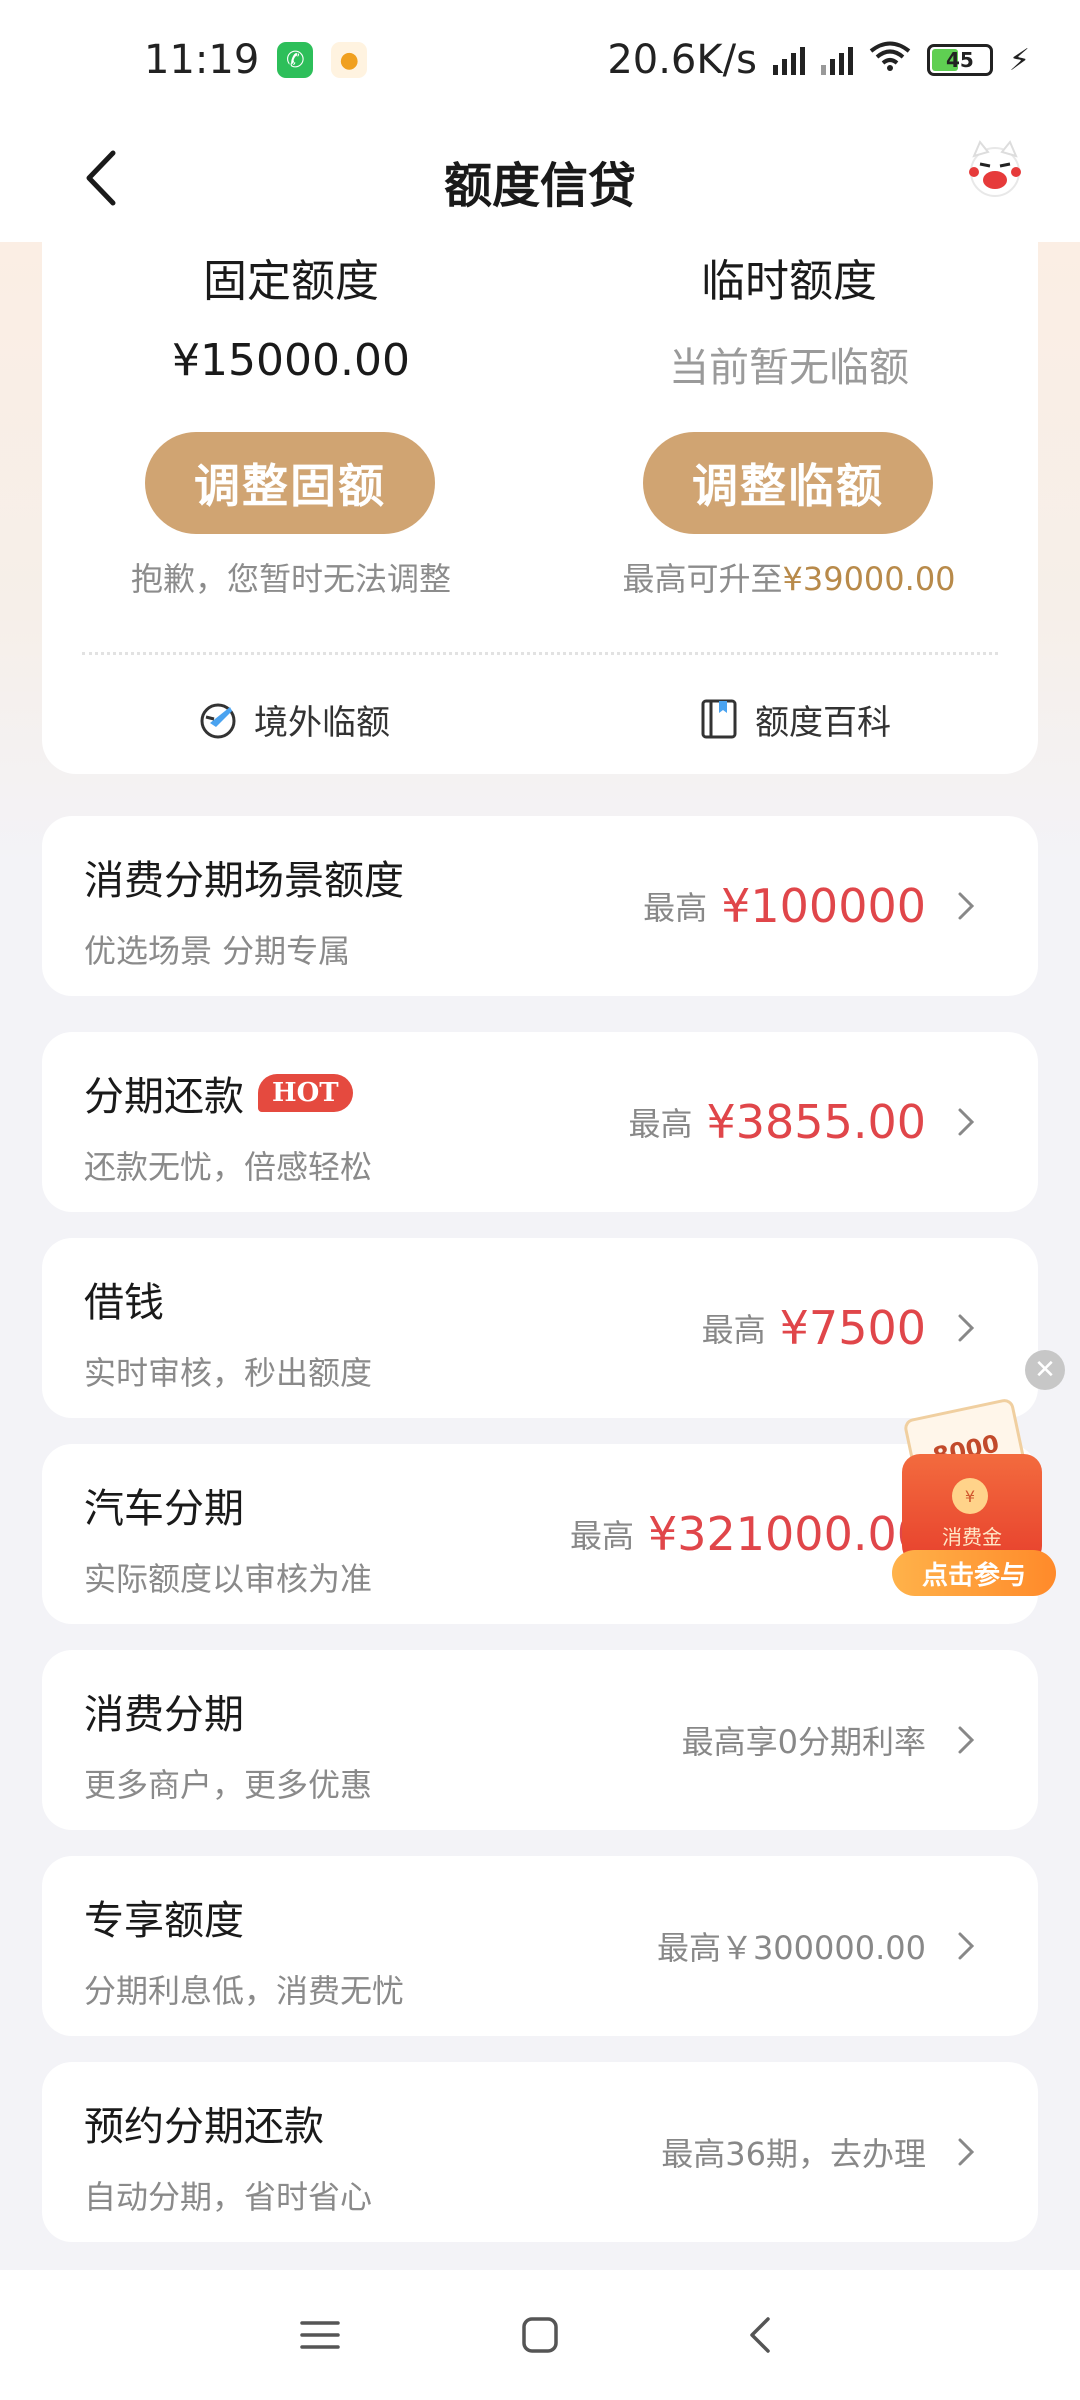  Describe the element at coordinates (540, 1740) in the screenshot. I see `list-item-consumer-installment: 消费分期 更多商户，更多优惠 最高享0分期利率` at that location.